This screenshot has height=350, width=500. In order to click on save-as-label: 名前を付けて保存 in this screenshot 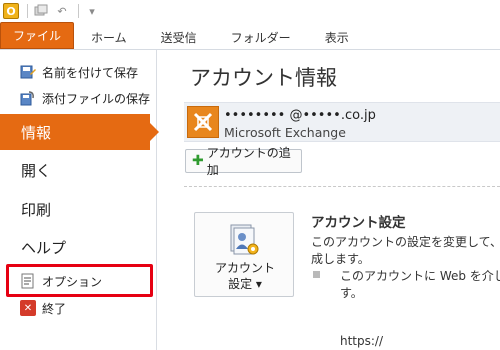, I will do `click(90, 72)`.